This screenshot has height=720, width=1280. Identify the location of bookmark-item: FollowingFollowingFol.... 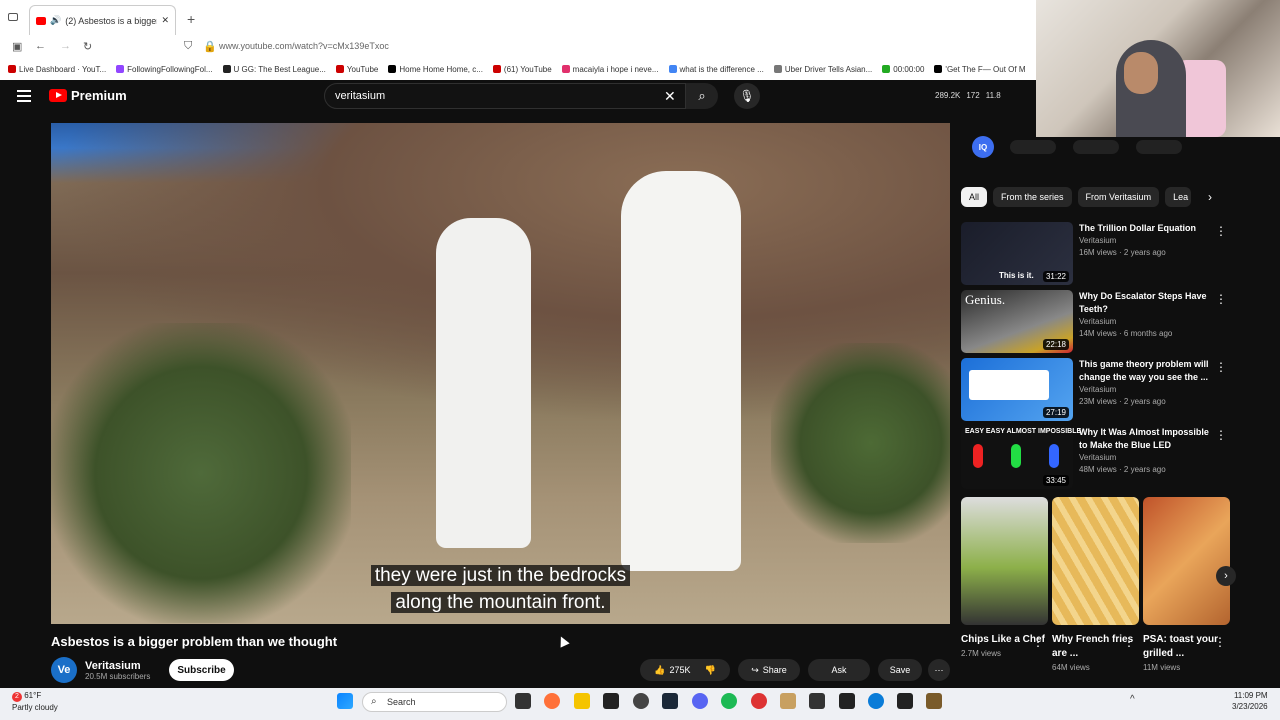
(164, 69).